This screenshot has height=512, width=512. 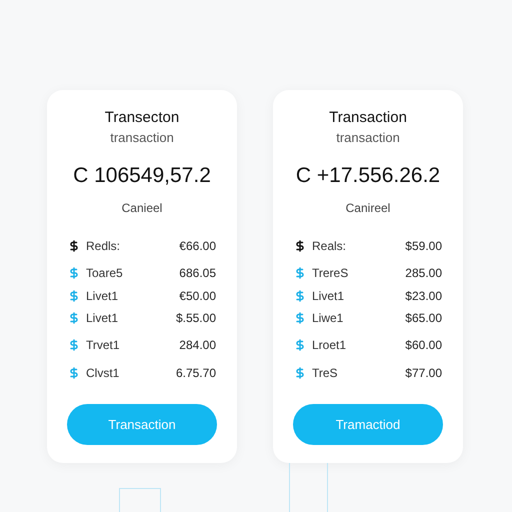 I want to click on row-label: Trvet1, so click(x=103, y=345).